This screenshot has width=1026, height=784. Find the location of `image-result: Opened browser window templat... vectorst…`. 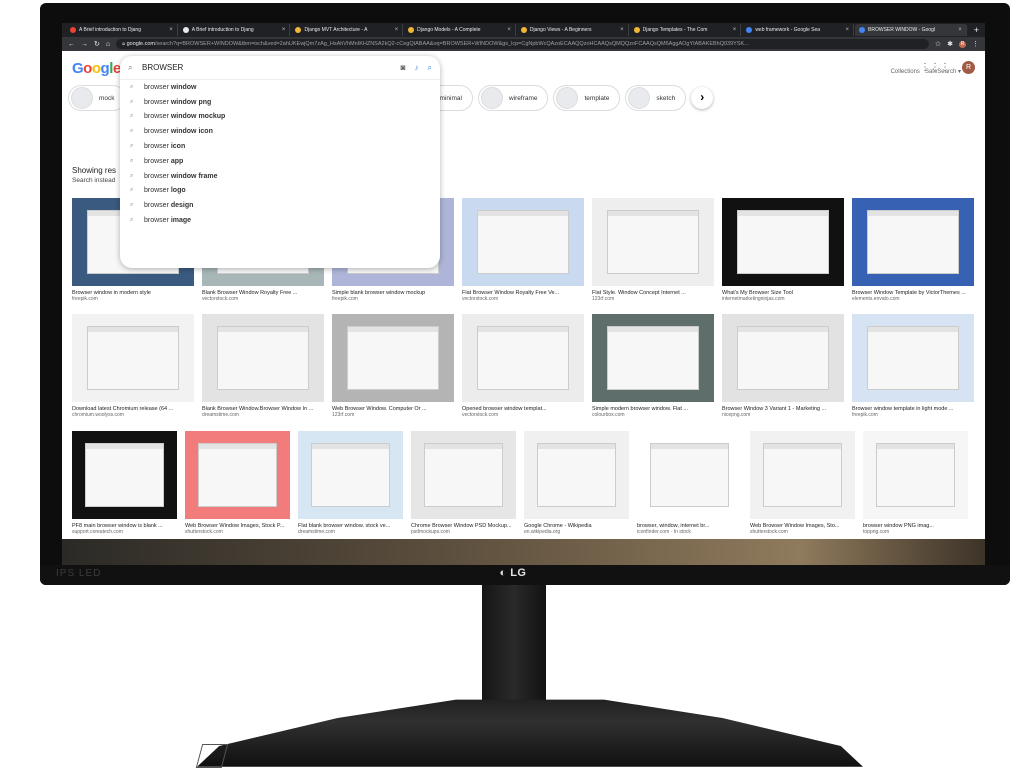

image-result: Opened browser window templat... vectorst… is located at coordinates (523, 366).